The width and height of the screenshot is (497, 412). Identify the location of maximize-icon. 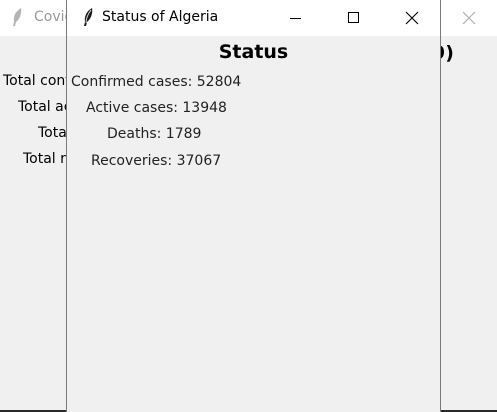
(353, 17).